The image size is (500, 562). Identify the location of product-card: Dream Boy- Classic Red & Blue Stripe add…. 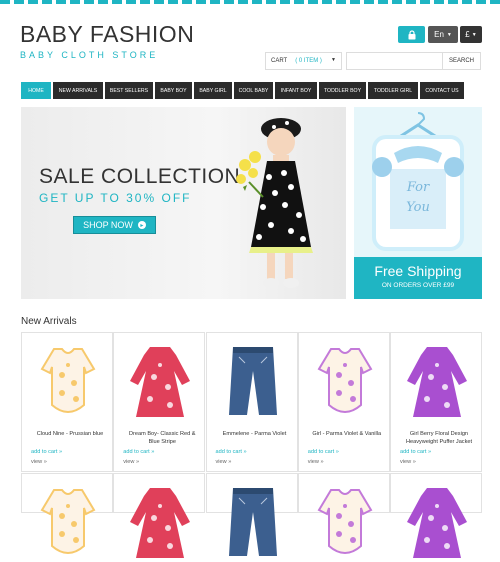
(159, 402).